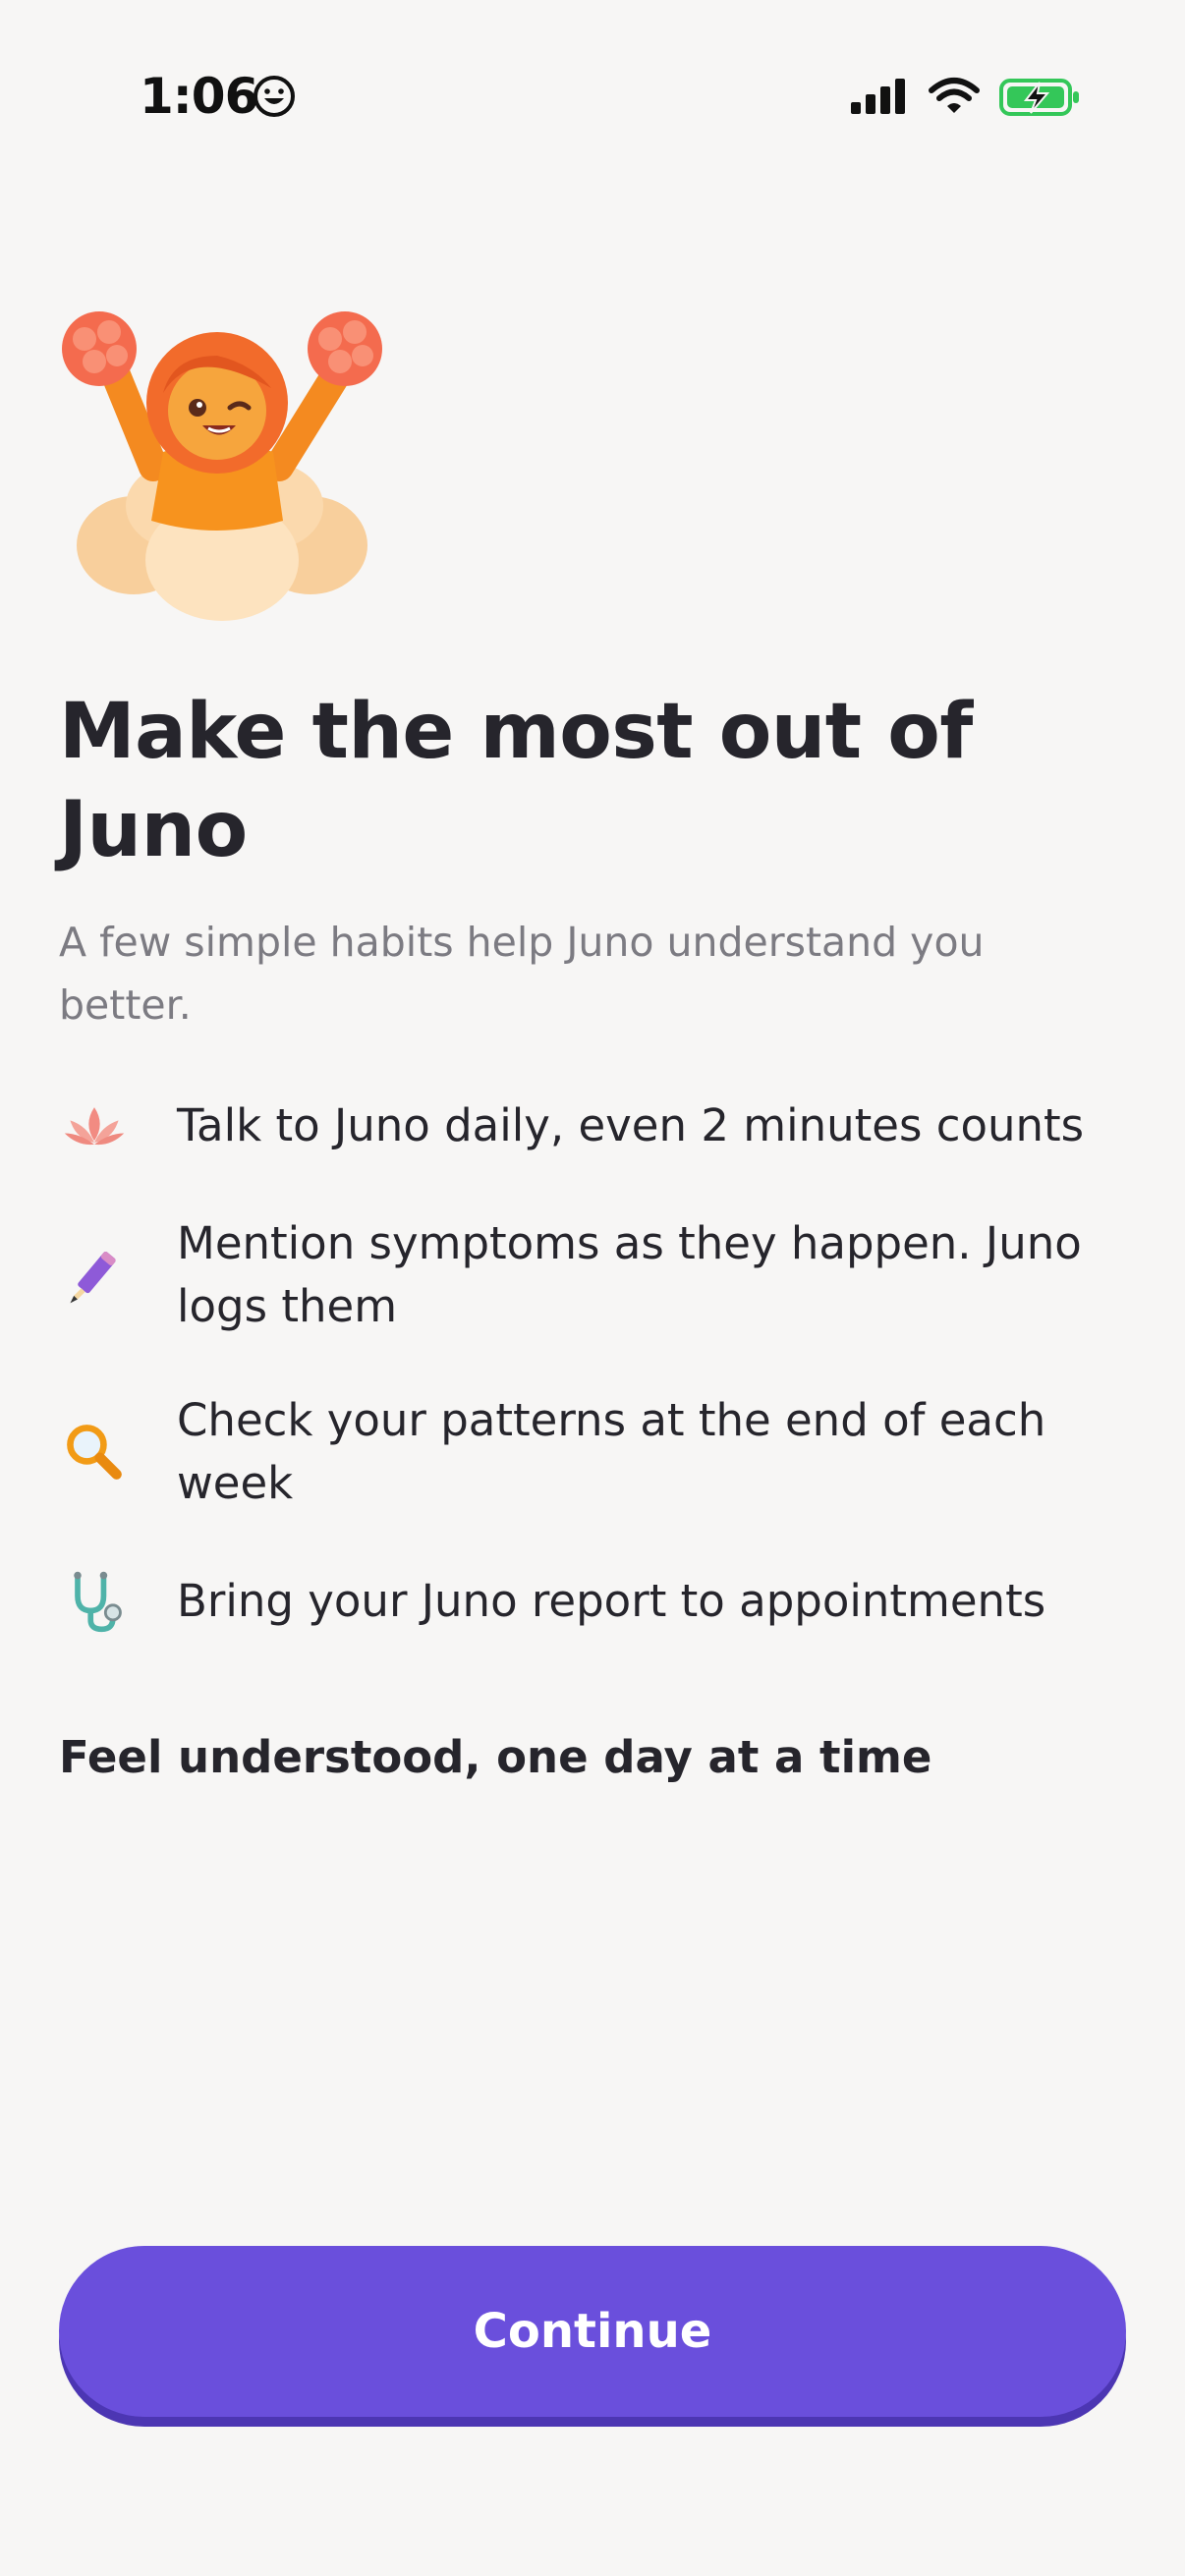 The width and height of the screenshot is (1185, 2576). Describe the element at coordinates (95, 1601) in the screenshot. I see `stethoscope-icon` at that location.